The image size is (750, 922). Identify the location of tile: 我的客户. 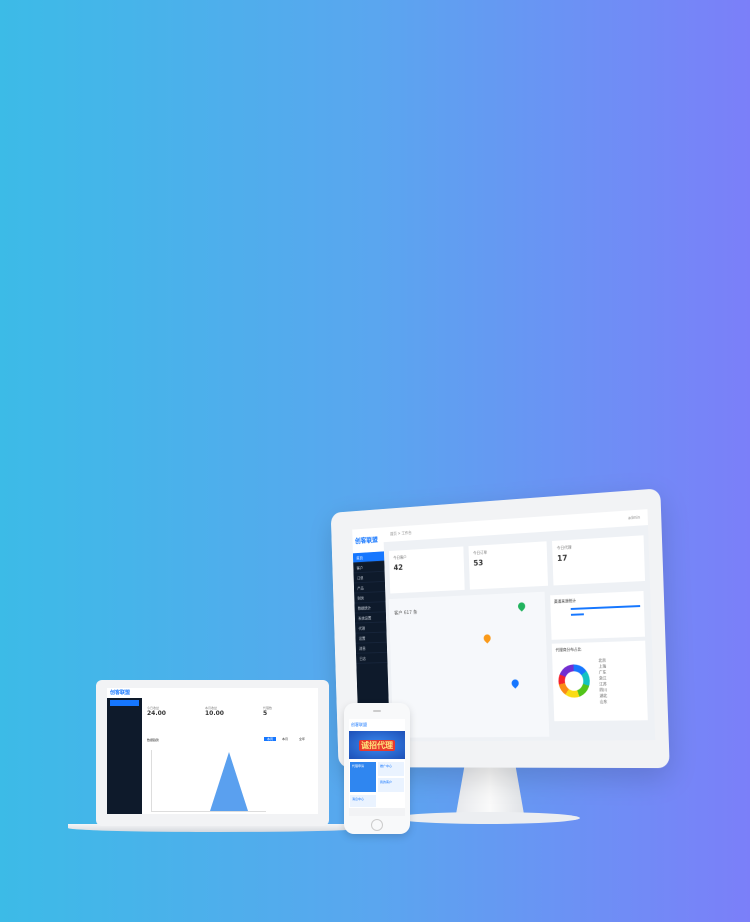
(391, 785).